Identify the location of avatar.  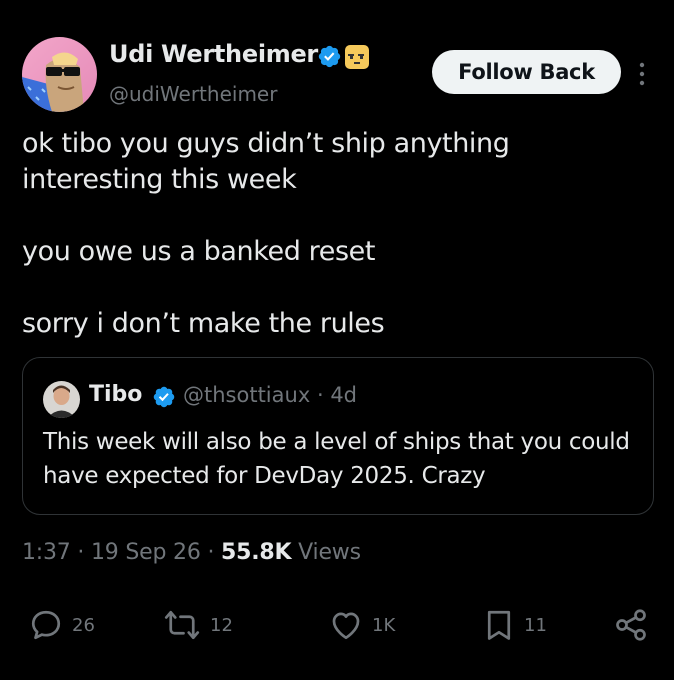
(59, 74).